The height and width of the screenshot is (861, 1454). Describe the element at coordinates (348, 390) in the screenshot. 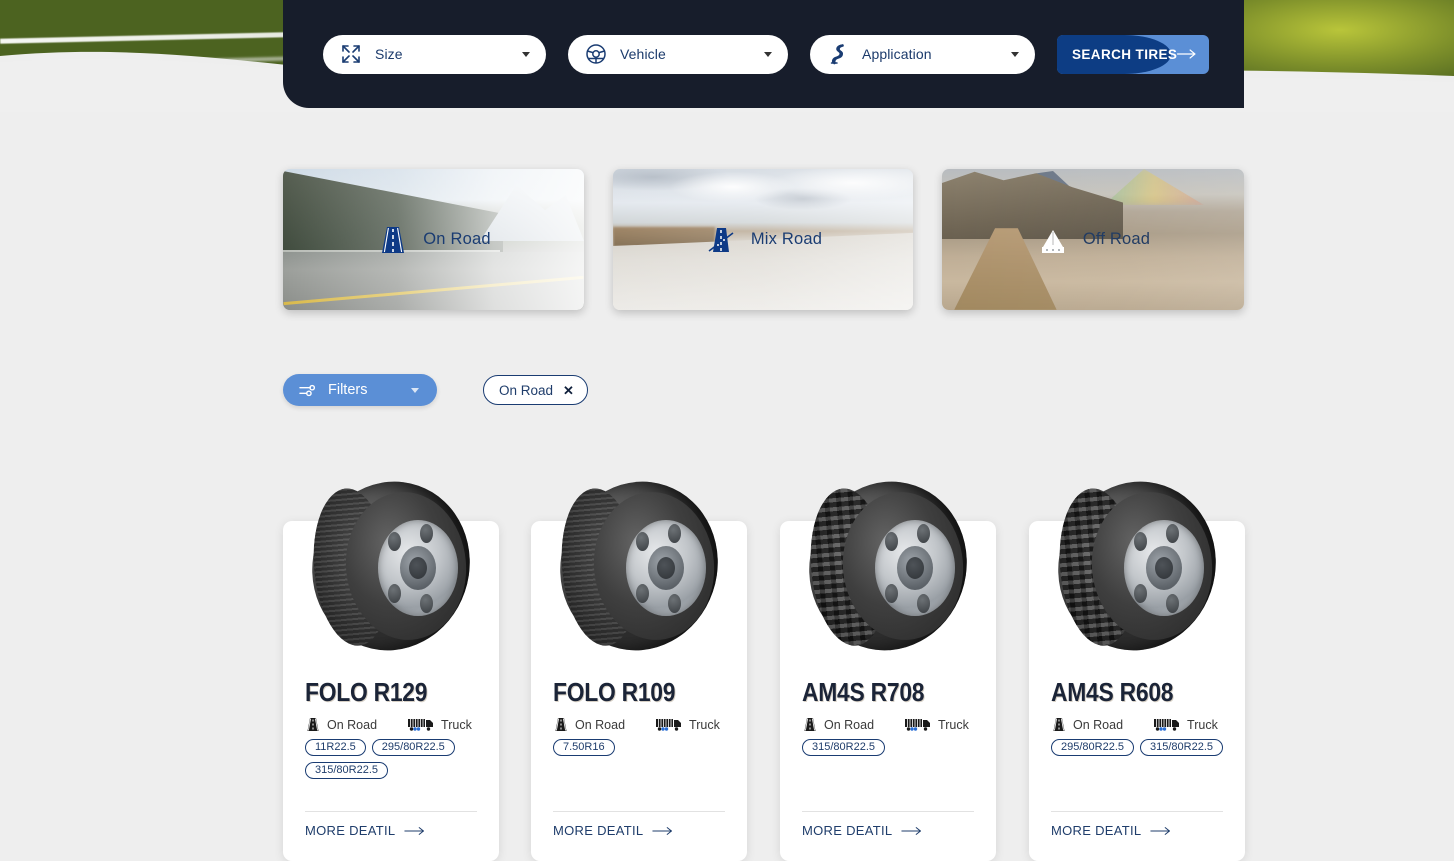

I see `filters-label: Filters` at that location.